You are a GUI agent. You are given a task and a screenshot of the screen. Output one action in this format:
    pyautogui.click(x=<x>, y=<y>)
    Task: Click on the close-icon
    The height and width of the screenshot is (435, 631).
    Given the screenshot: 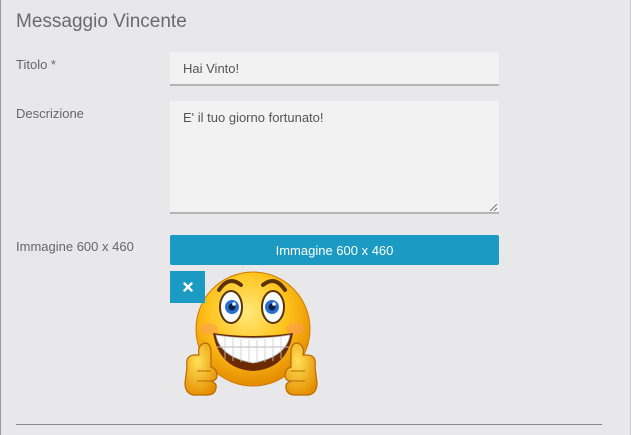 What is the action you would take?
    pyautogui.click(x=187, y=287)
    